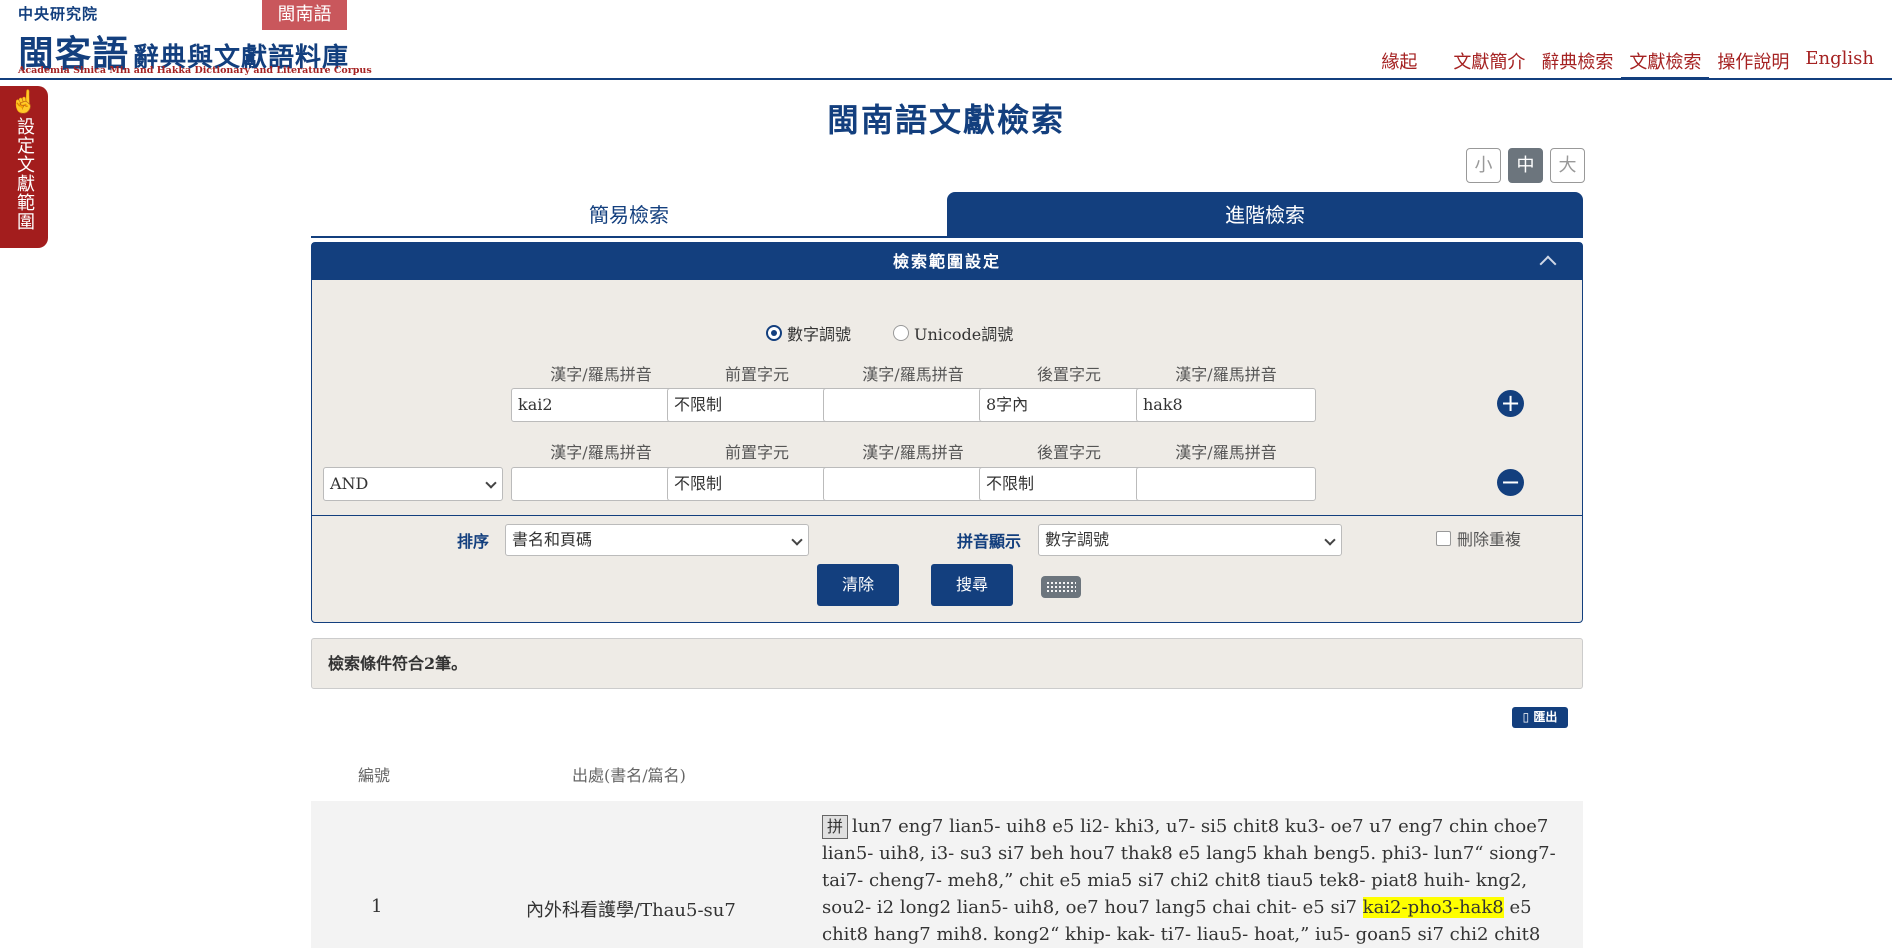  Describe the element at coordinates (947, 663) in the screenshot. I see `result-summary: 檢索條件符合2筆。` at that location.